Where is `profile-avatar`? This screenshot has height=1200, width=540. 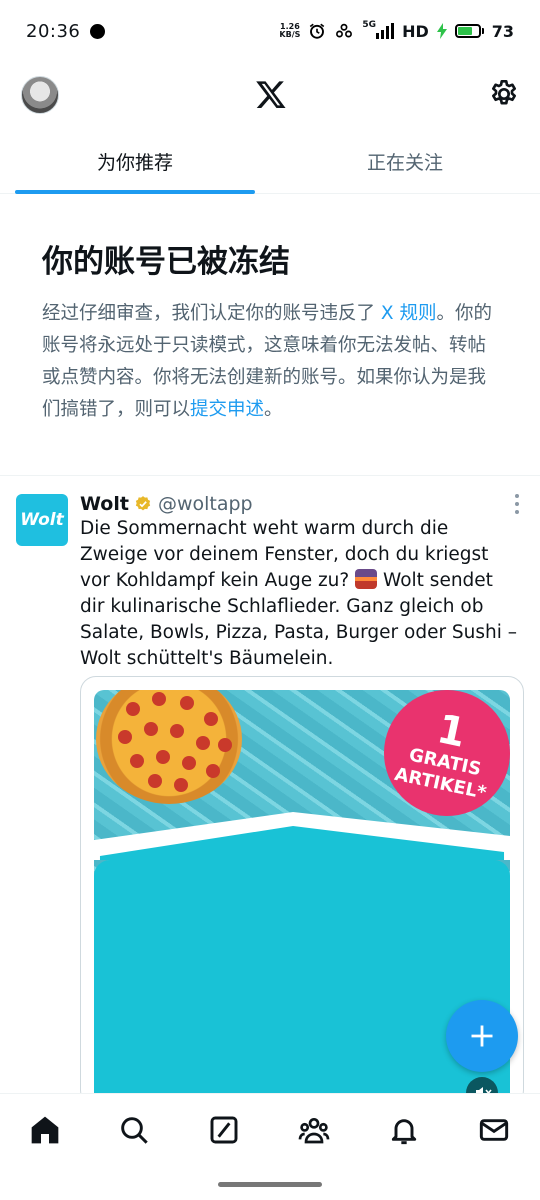 profile-avatar is located at coordinates (40, 95).